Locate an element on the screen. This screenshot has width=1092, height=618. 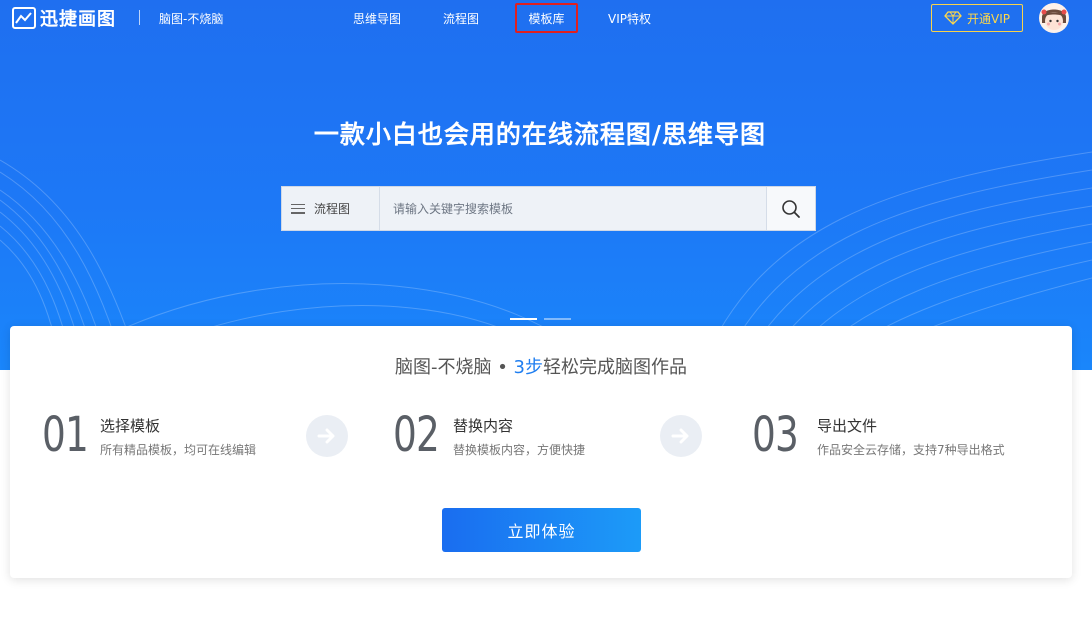
nav-item-flowchart: 流程图 is located at coordinates (461, 18).